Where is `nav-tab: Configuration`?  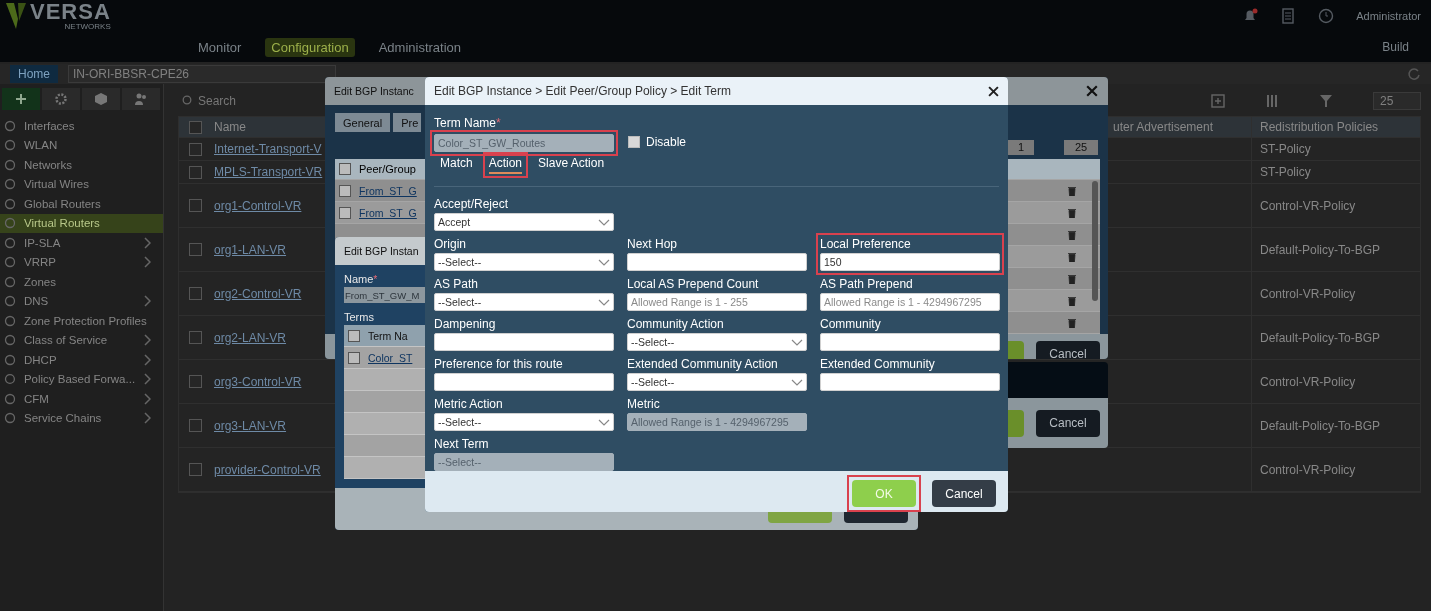
nav-tab: Configuration is located at coordinates (310, 47).